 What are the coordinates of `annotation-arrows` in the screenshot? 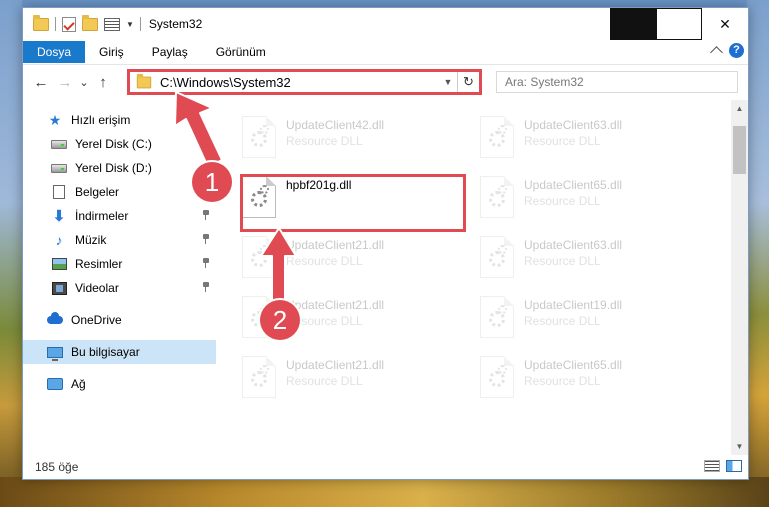 It's located at (235, 196).